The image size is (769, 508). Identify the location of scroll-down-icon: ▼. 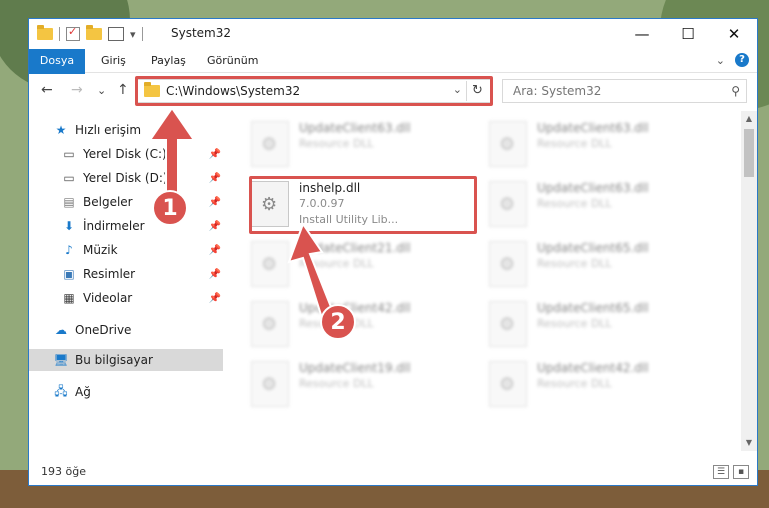
(749, 443).